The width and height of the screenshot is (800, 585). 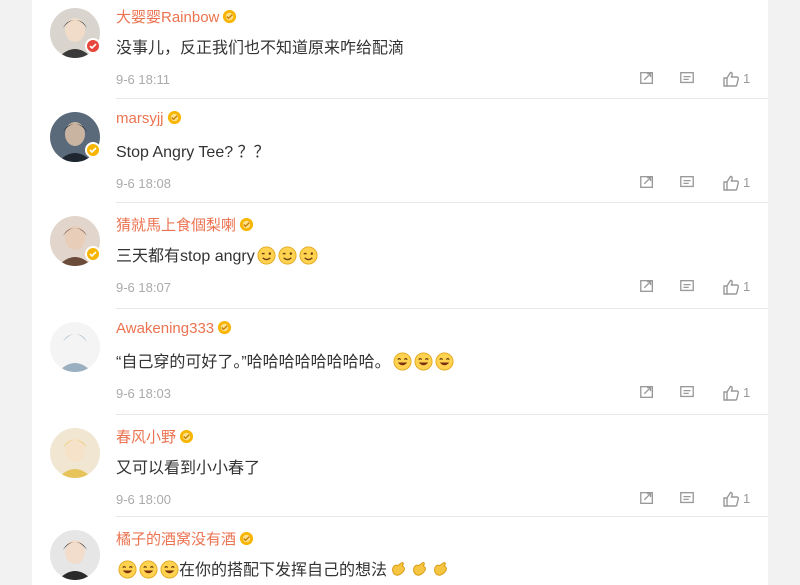 What do you see at coordinates (176, 225) in the screenshot?
I see `username-text: 猜就馬上食個梨喇` at bounding box center [176, 225].